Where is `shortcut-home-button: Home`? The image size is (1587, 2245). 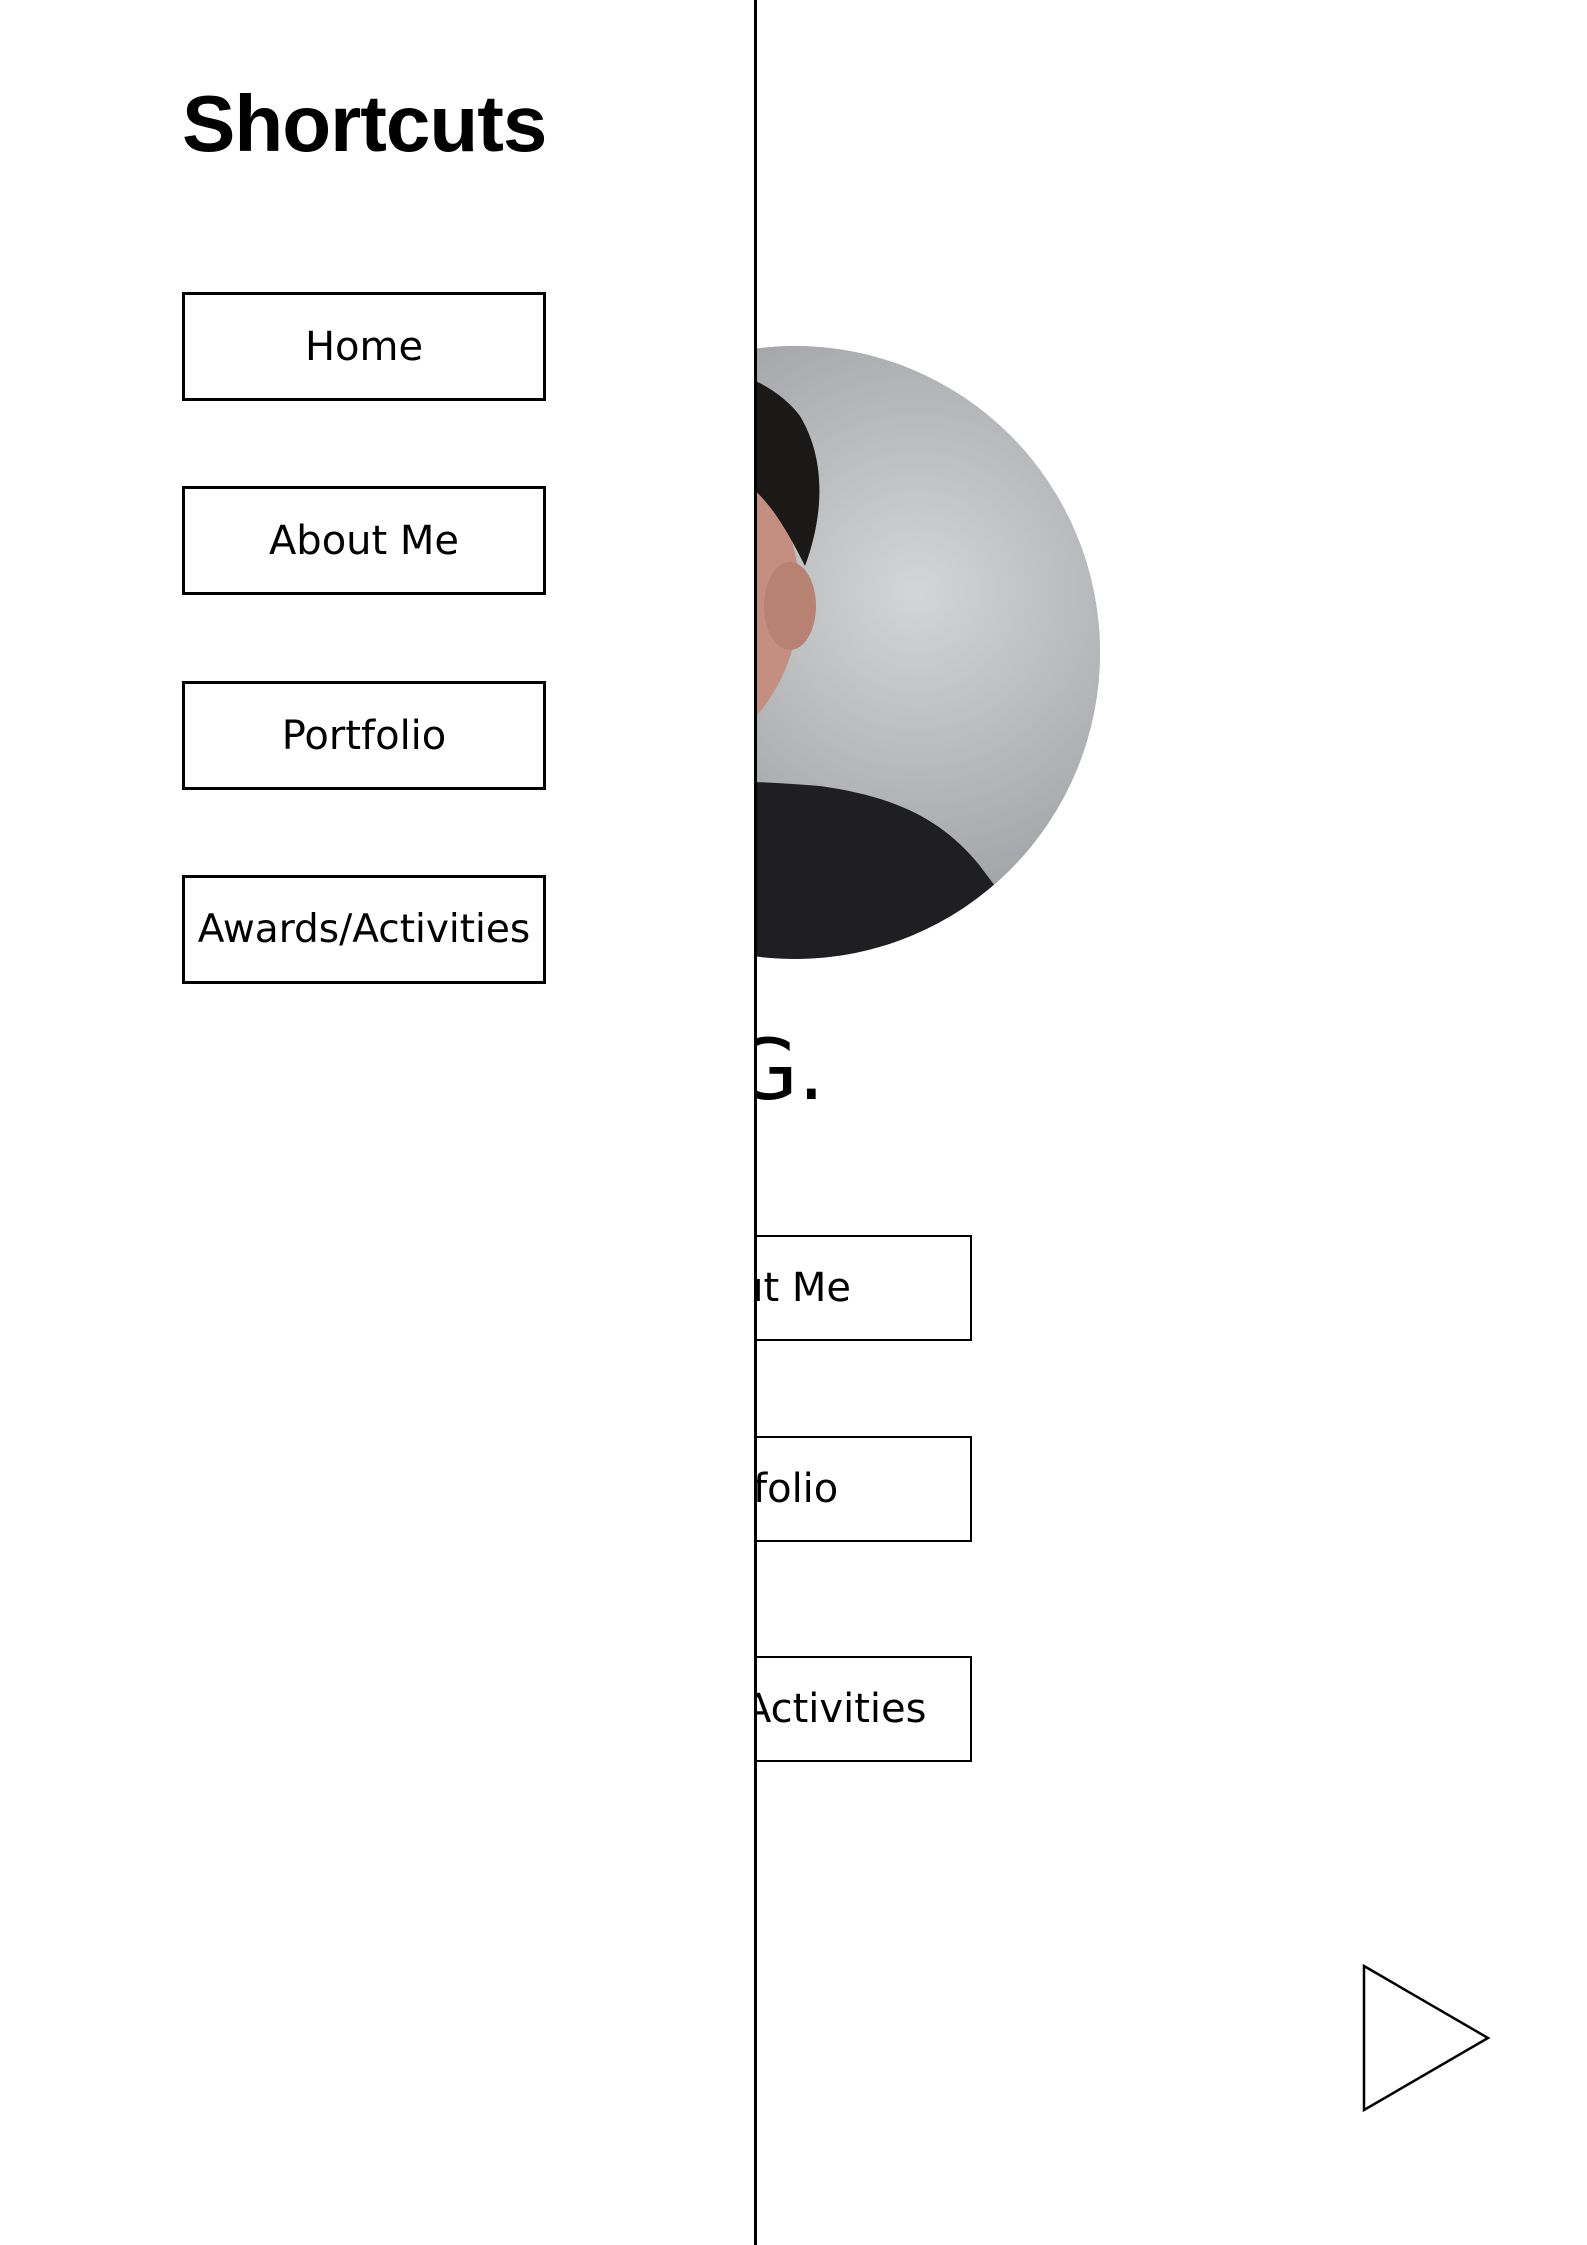 shortcut-home-button: Home is located at coordinates (364, 346).